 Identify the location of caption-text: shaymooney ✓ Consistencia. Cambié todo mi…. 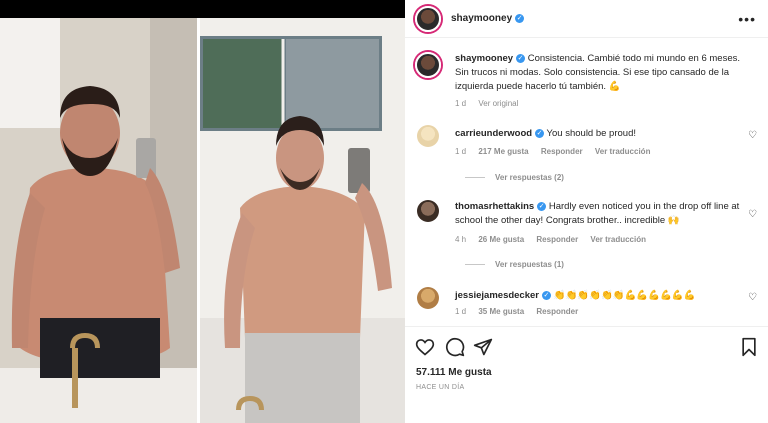
(600, 73).